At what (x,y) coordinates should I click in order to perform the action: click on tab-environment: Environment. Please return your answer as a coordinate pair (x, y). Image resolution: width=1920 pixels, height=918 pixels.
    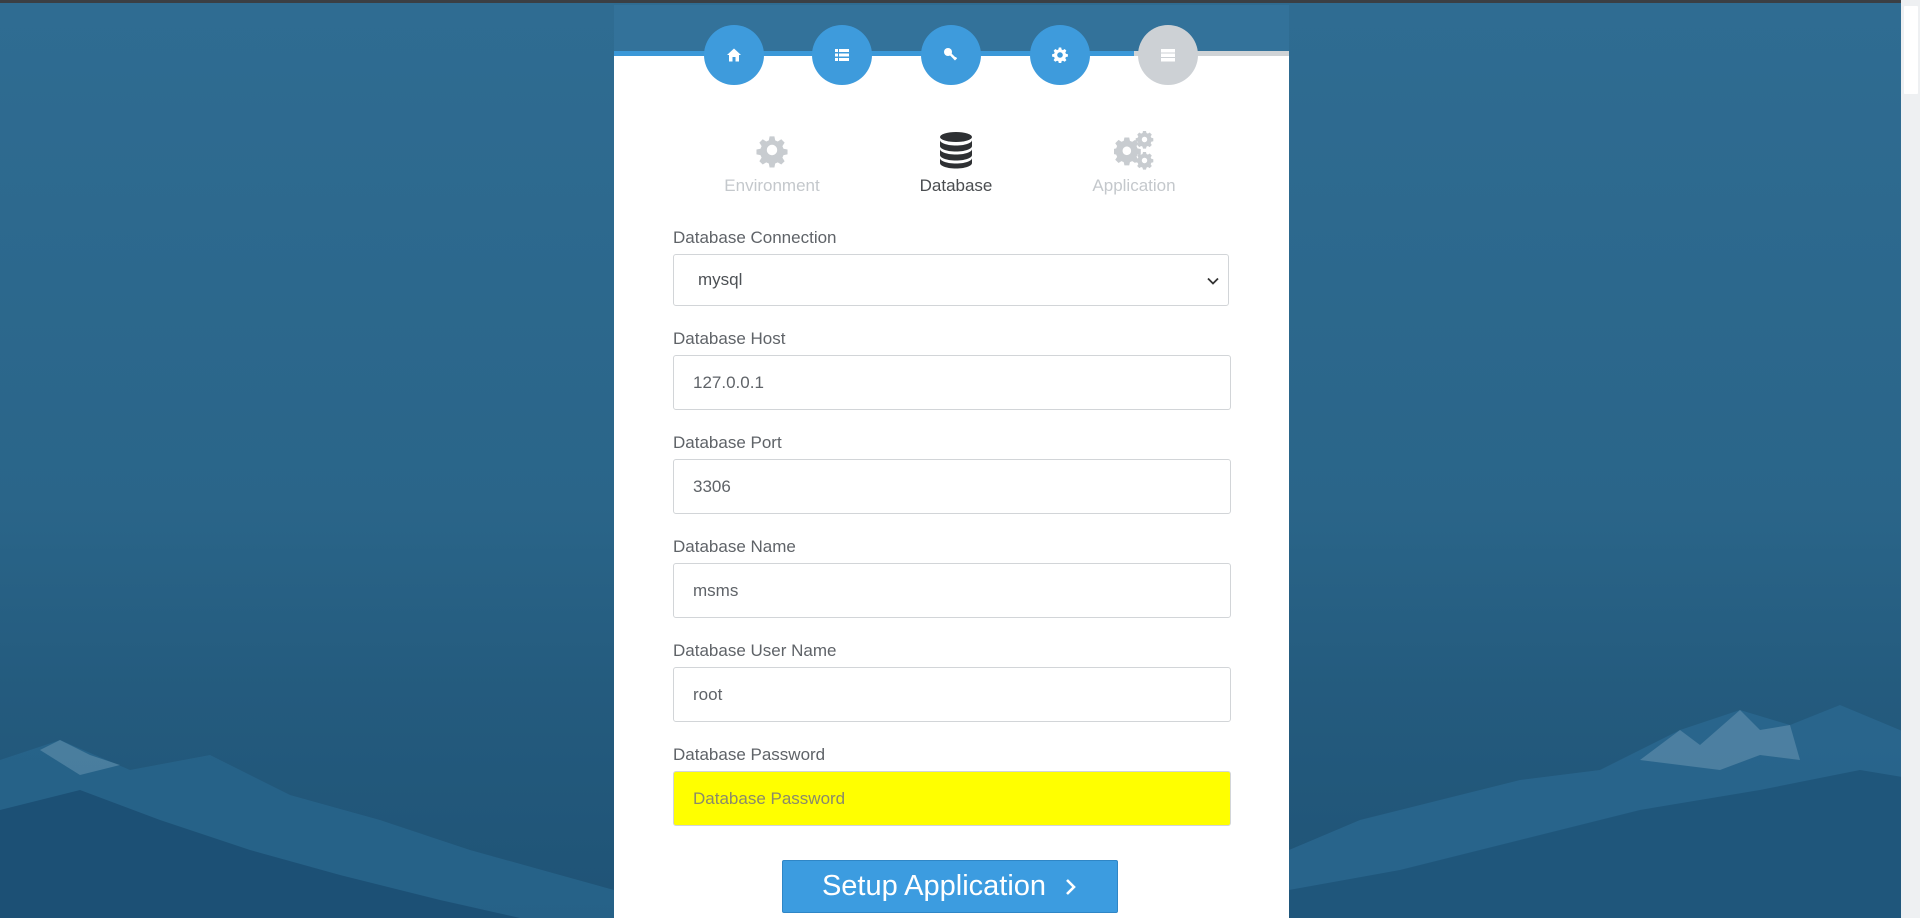
    Looking at the image, I should click on (772, 163).